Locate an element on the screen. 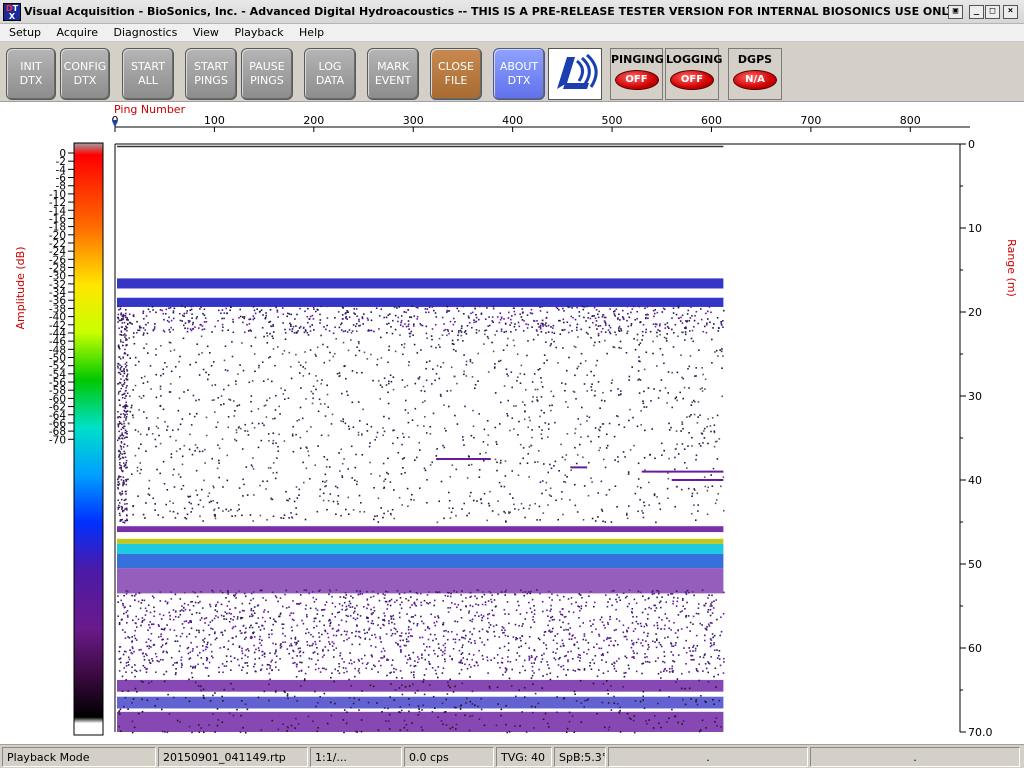 The image size is (1024, 768). log-data-button: LOG DATA is located at coordinates (330, 74).